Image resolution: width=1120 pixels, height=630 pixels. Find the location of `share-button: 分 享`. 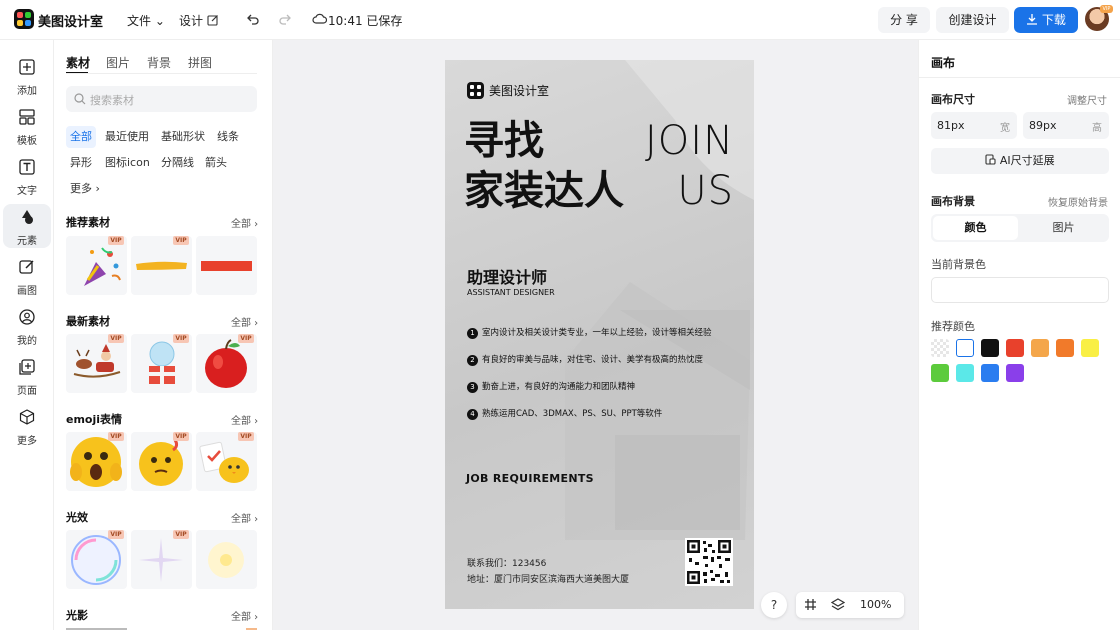

share-button: 分 享 is located at coordinates (904, 20).